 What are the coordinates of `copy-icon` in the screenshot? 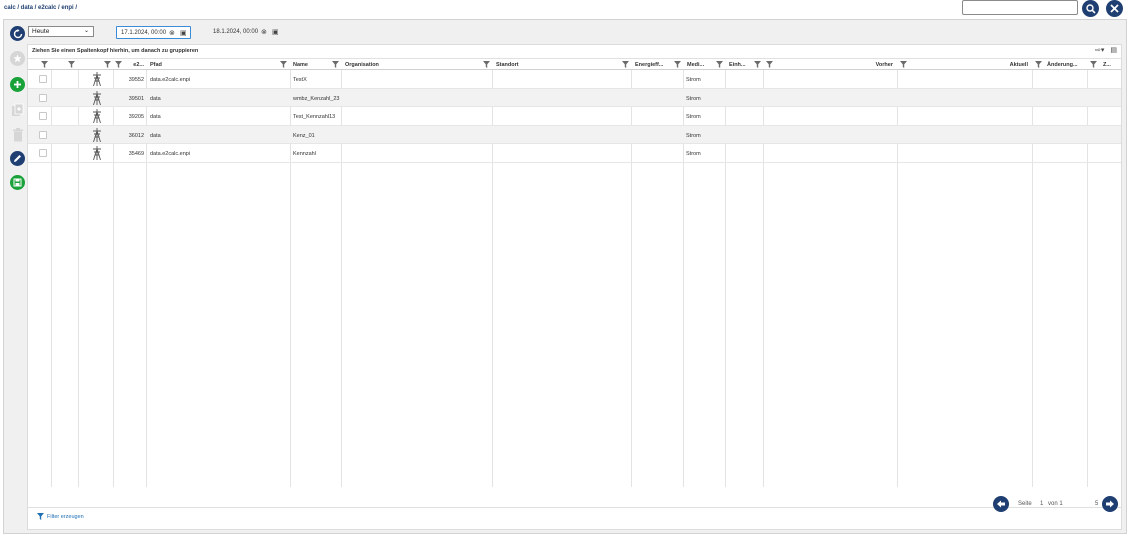 It's located at (17, 109).